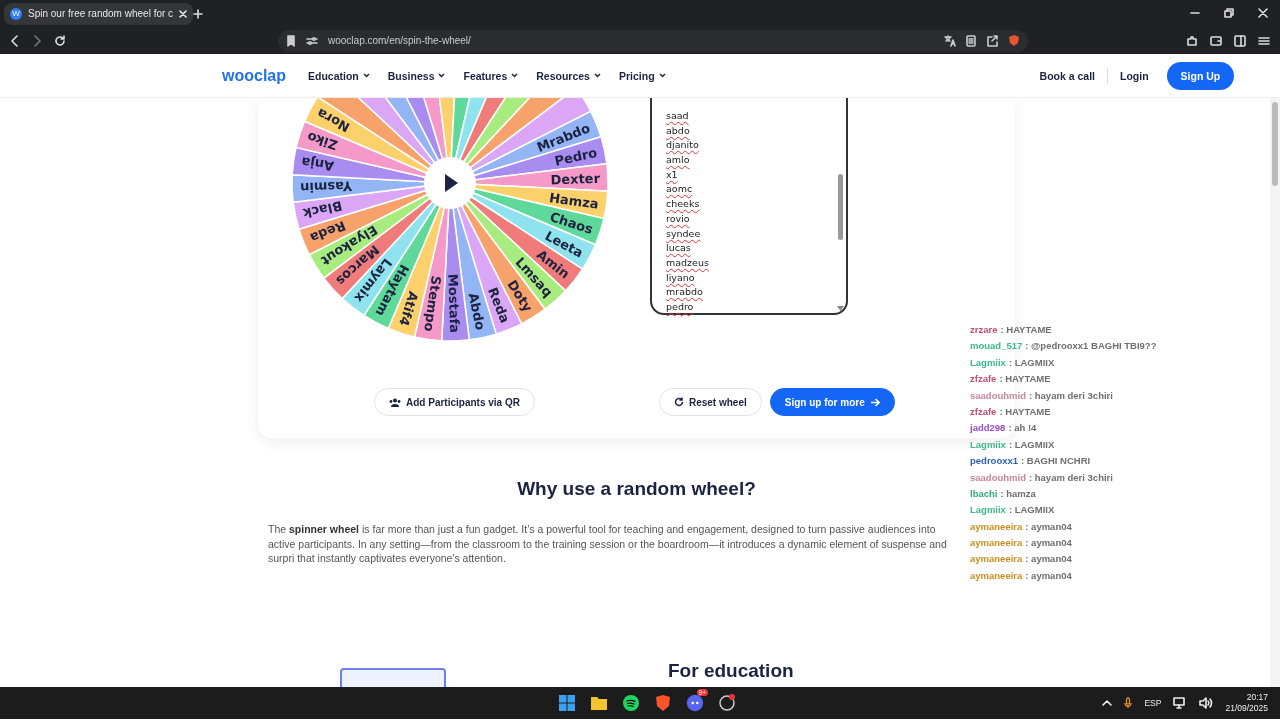  I want to click on participants-textarea: saad abdo djanito amlo x1 aomc cheeks rovio syndee lucas madzeus liyano mrabdo pedro, so click(749, 206).